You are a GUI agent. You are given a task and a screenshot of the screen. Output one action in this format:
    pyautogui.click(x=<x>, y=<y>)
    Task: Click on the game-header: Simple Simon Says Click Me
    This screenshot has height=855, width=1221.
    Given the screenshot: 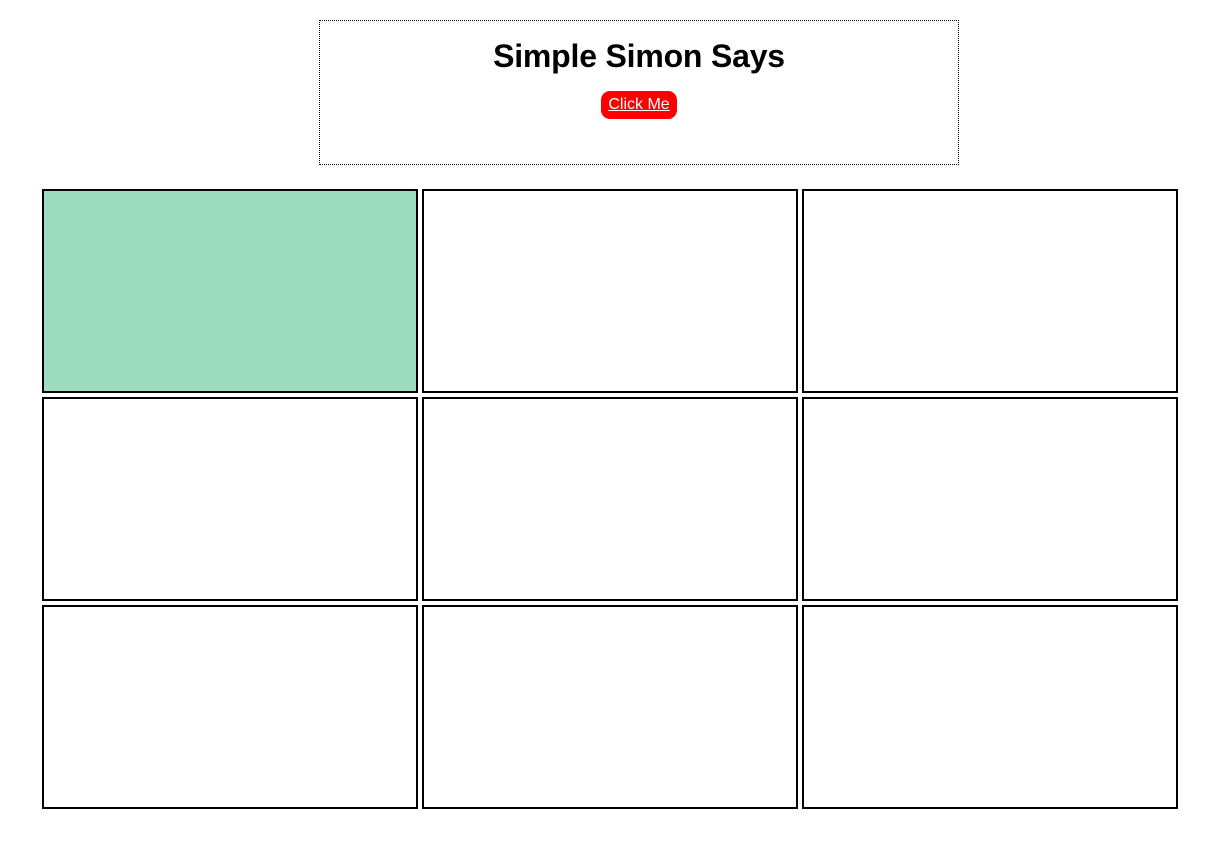 What is the action you would take?
    pyautogui.click(x=639, y=92)
    